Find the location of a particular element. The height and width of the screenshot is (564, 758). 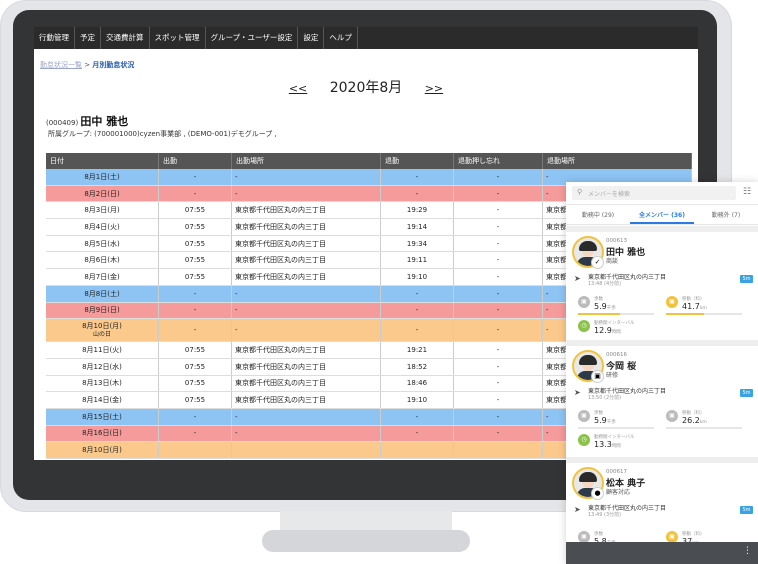

tab-working: 勤務中 (29) is located at coordinates (598, 215).